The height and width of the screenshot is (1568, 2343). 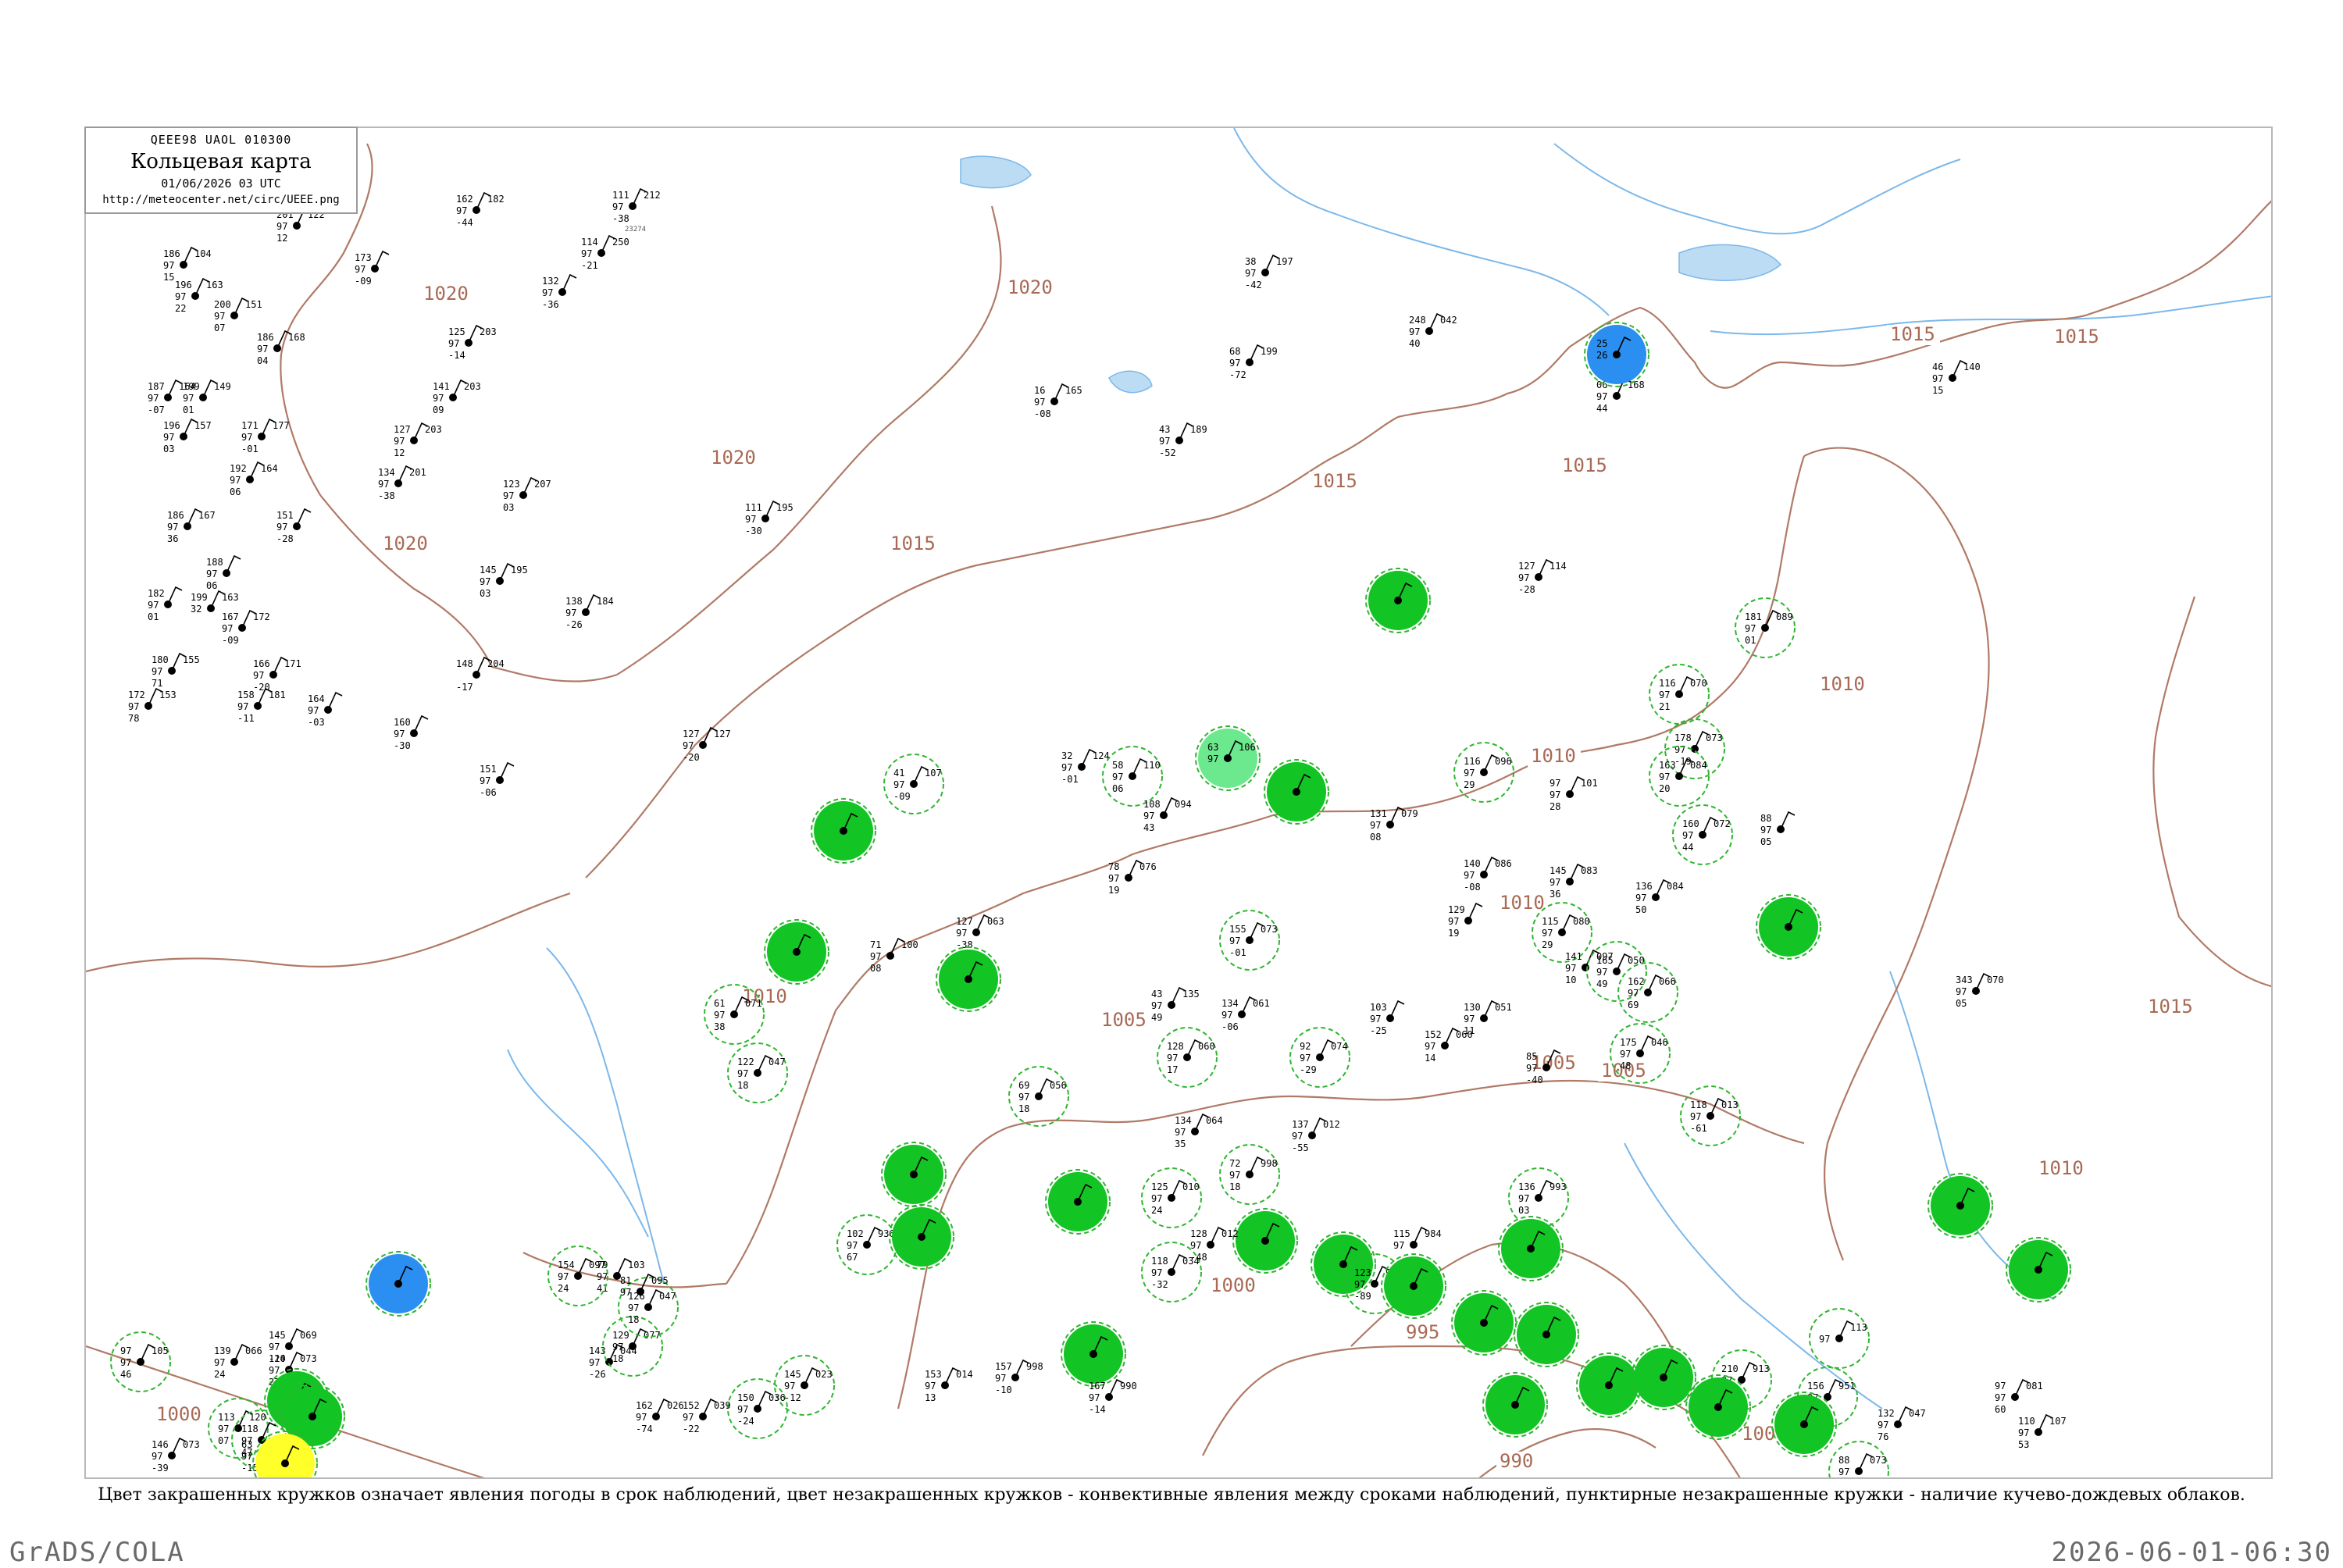 I want to click on station-dewpoint: -72, so click(x=1237, y=374).